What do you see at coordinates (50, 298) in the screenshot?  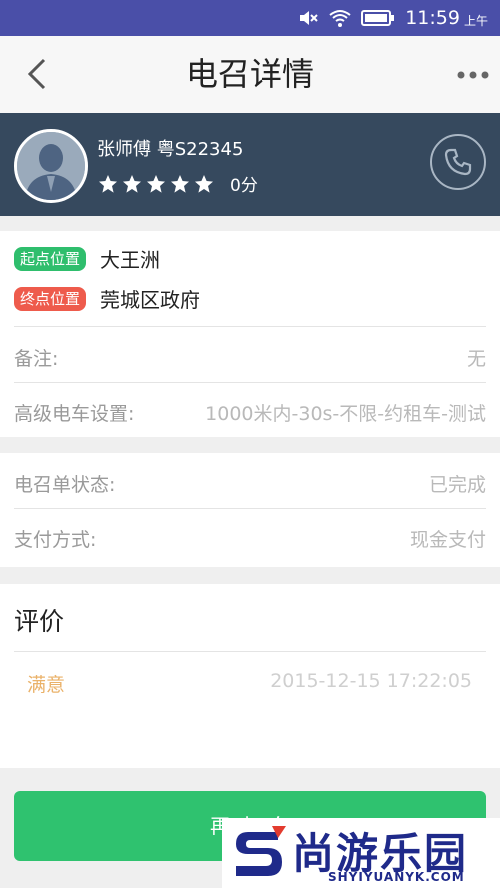 I see `end-tag: 终点位置` at bounding box center [50, 298].